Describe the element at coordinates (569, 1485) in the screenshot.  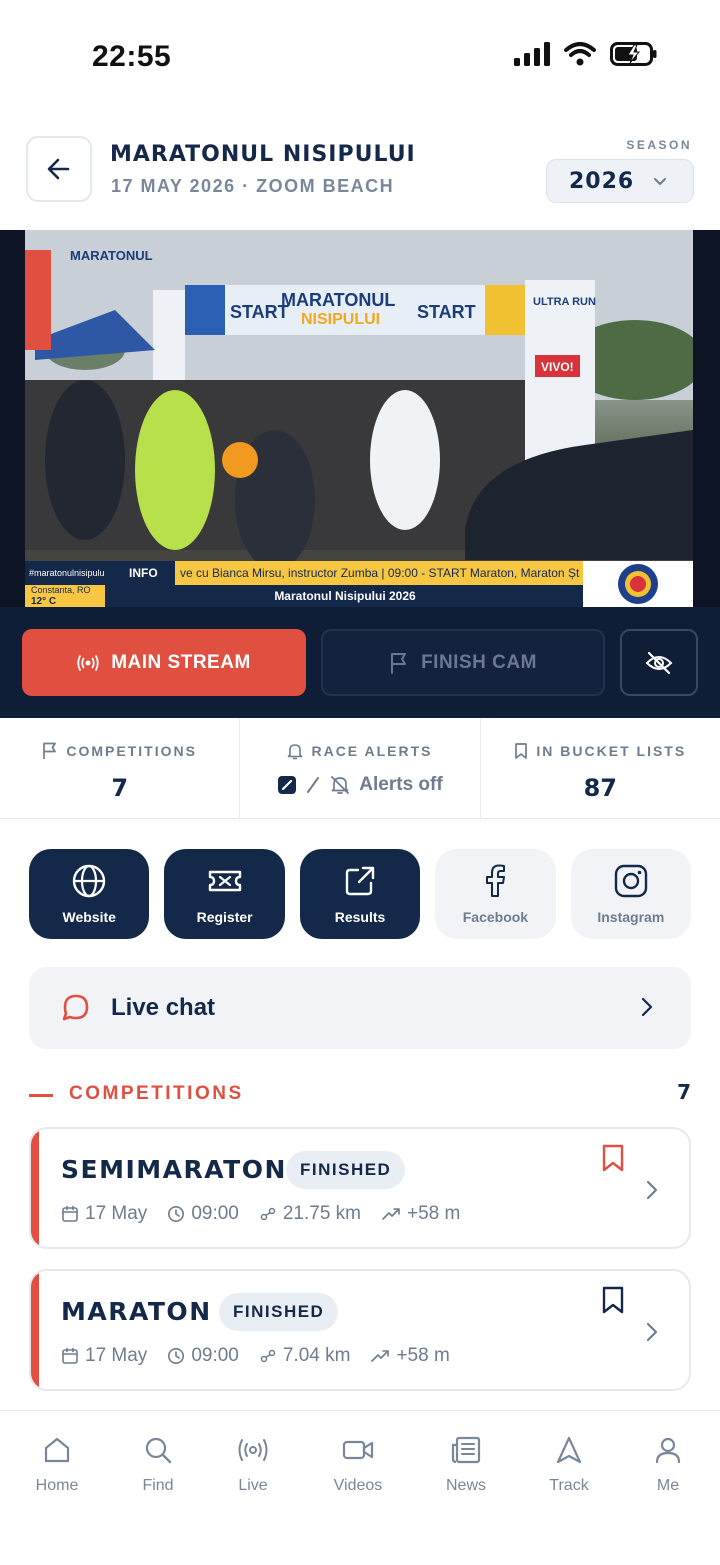
I see `nav-track-label: Track` at that location.